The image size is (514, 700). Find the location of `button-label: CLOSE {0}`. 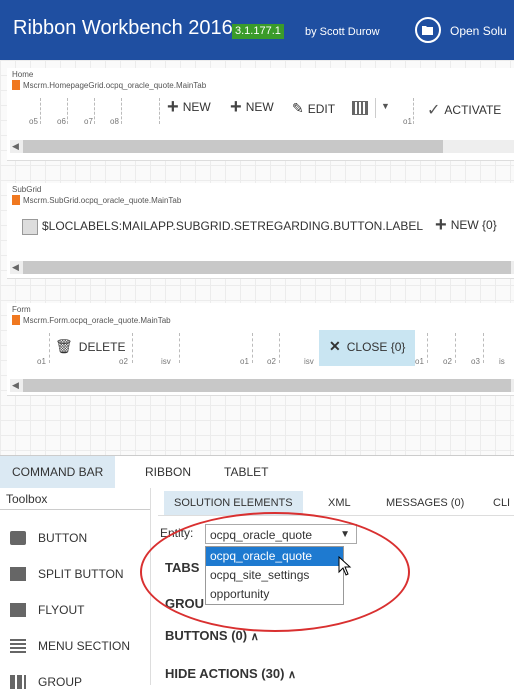

button-label: CLOSE {0} is located at coordinates (376, 346).